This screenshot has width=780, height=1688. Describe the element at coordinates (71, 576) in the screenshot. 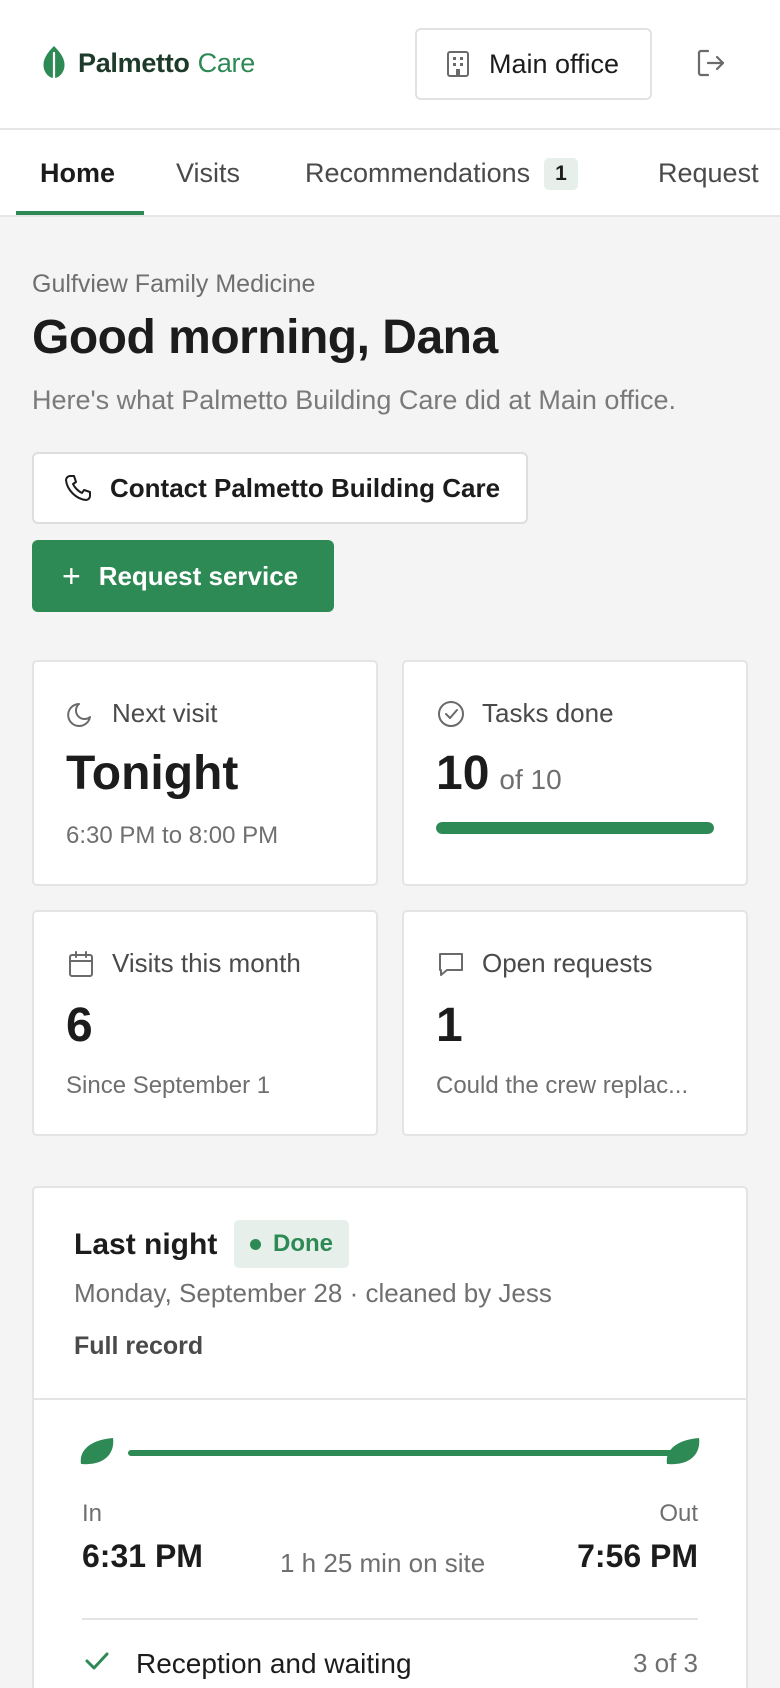

I see `plus-icon: +` at that location.